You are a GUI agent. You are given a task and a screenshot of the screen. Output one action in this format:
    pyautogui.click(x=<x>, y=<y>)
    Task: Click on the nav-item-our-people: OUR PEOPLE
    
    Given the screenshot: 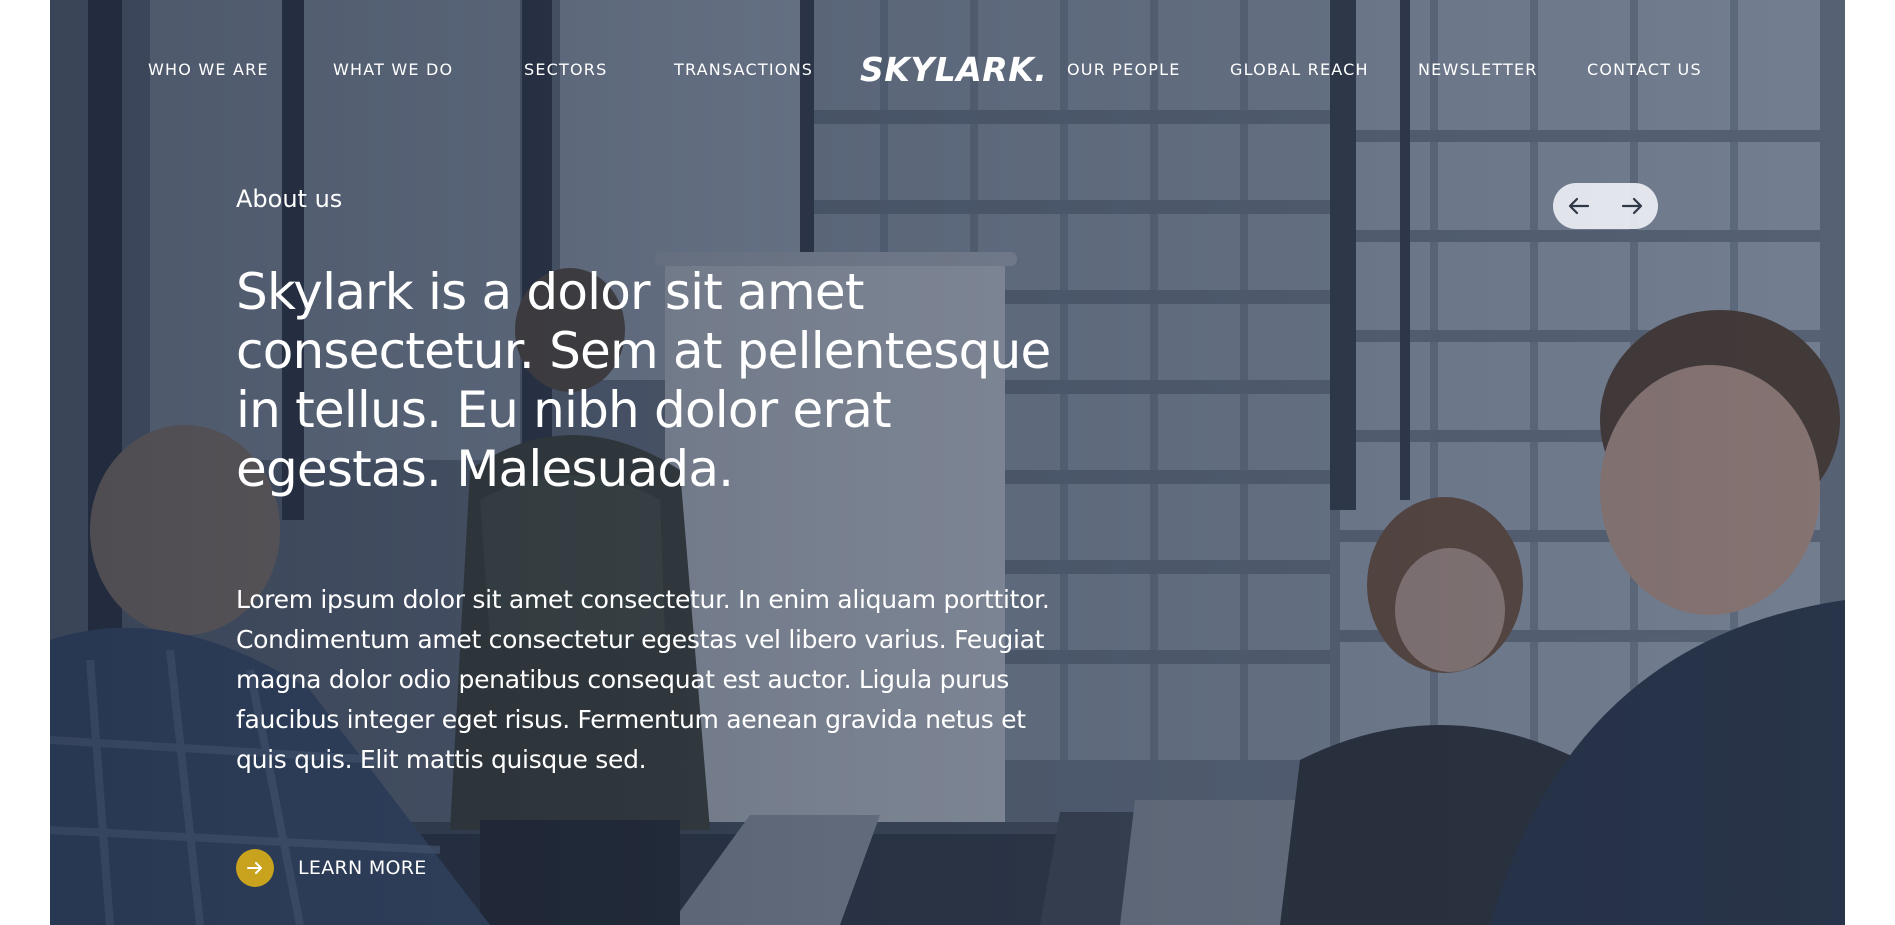 What is the action you would take?
    pyautogui.click(x=1124, y=69)
    